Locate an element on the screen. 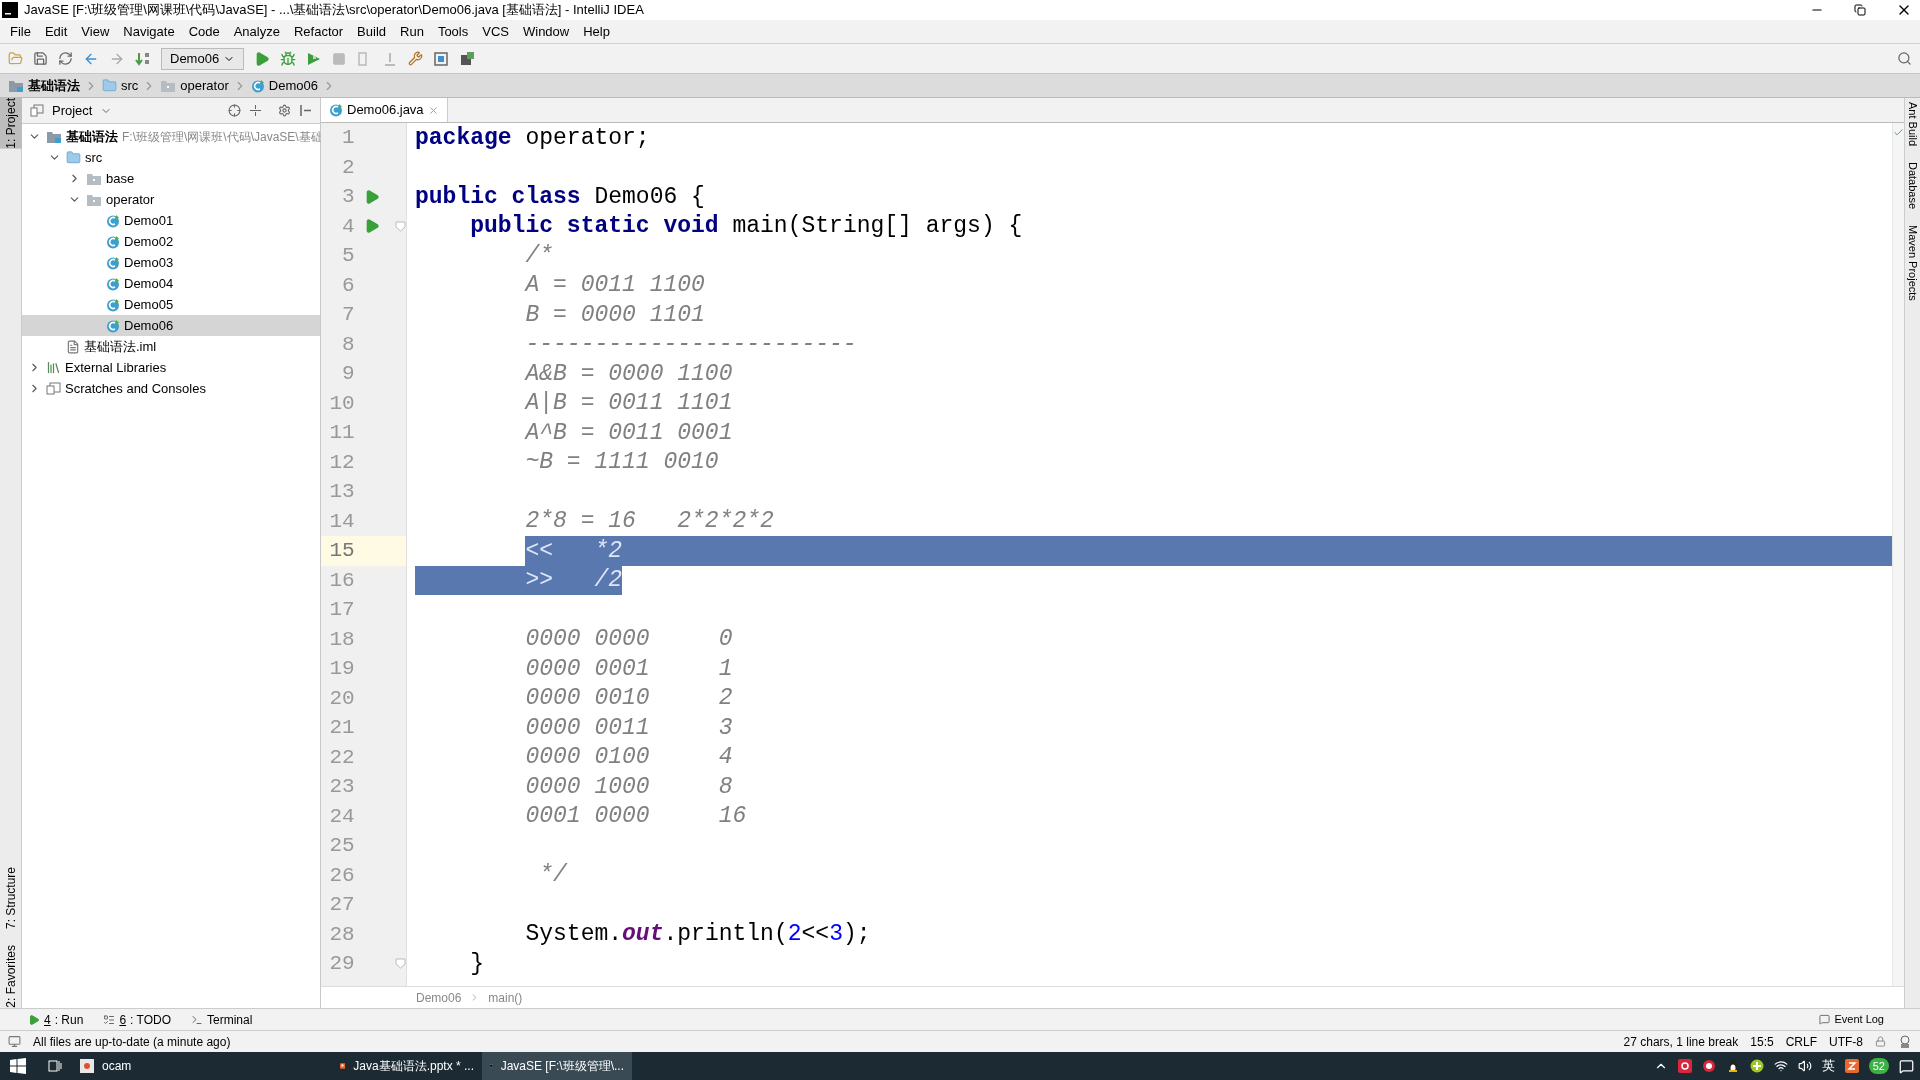  locate-icon is located at coordinates (234, 110).